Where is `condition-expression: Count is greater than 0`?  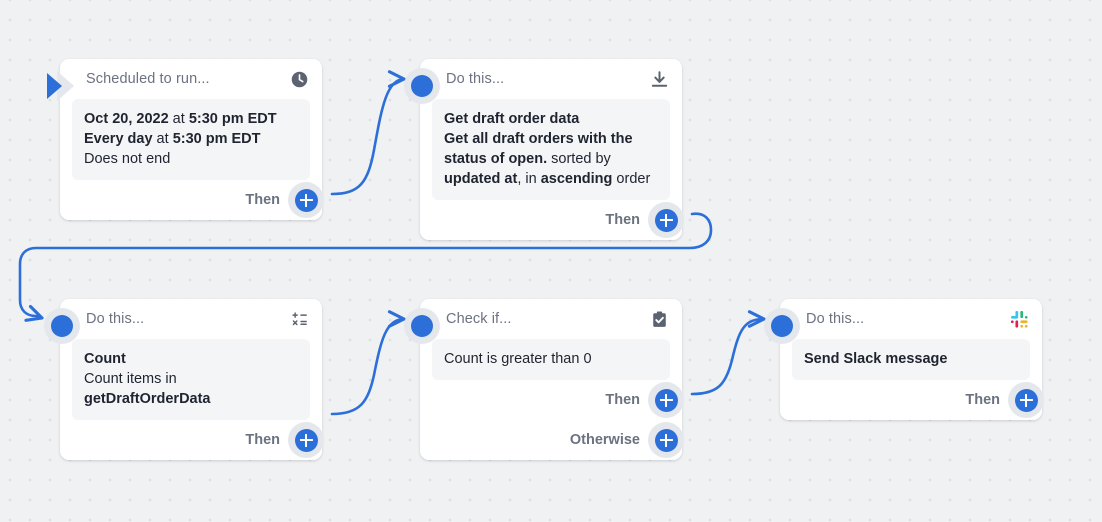
condition-expression: Count is greater than 0 is located at coordinates (518, 359).